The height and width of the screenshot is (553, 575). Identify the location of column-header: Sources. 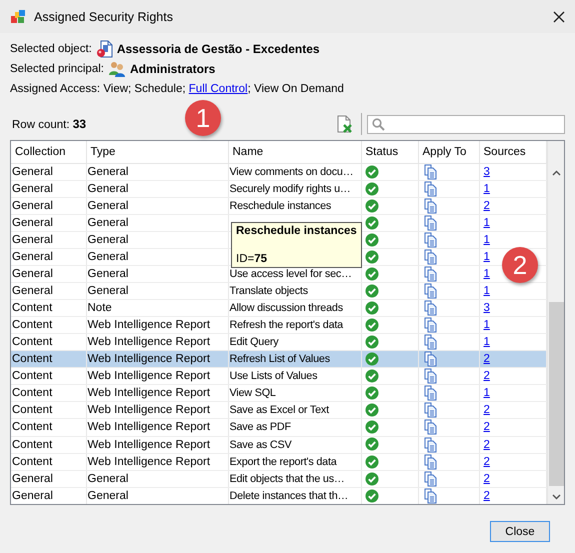
(512, 152).